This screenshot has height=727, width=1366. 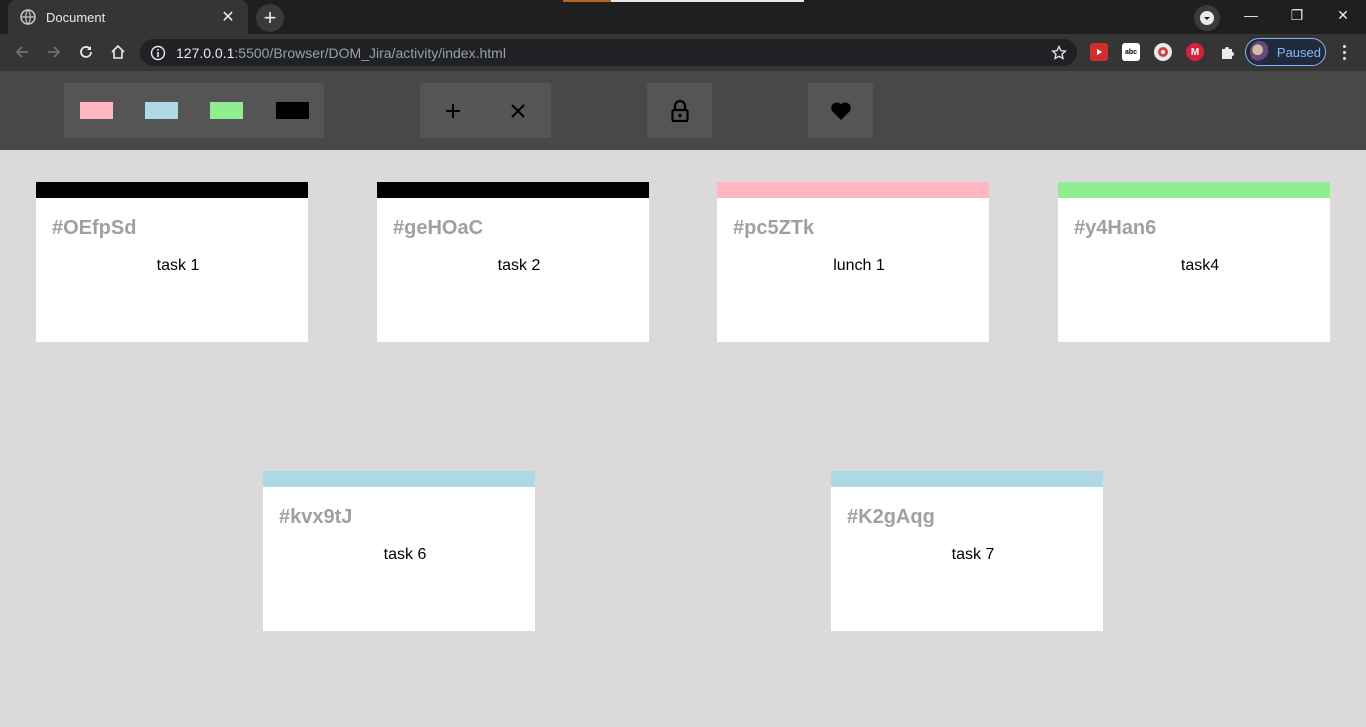 I want to click on minimize-button: —, so click(x=1251, y=15).